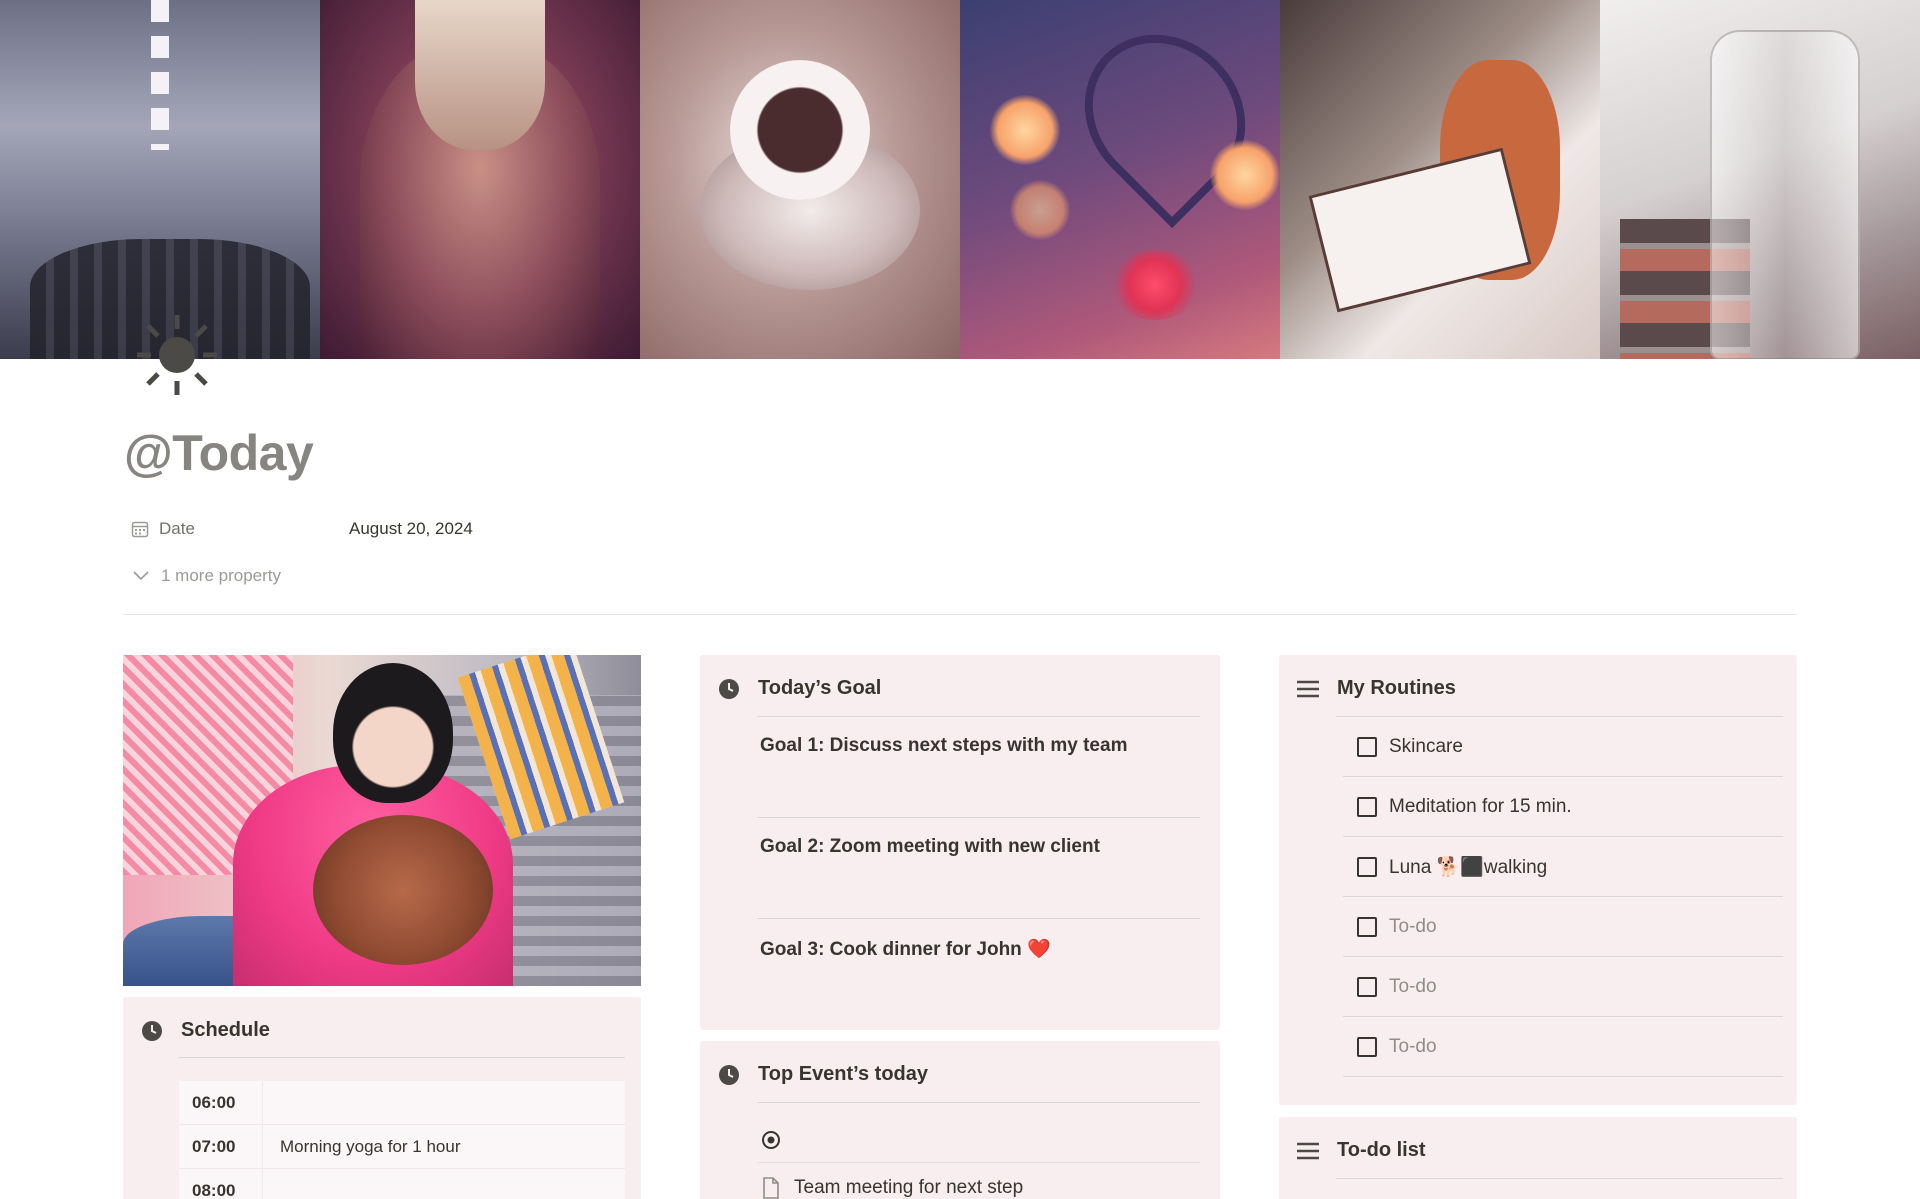 The width and height of the screenshot is (1920, 1199). I want to click on calendar-icon, so click(140, 529).